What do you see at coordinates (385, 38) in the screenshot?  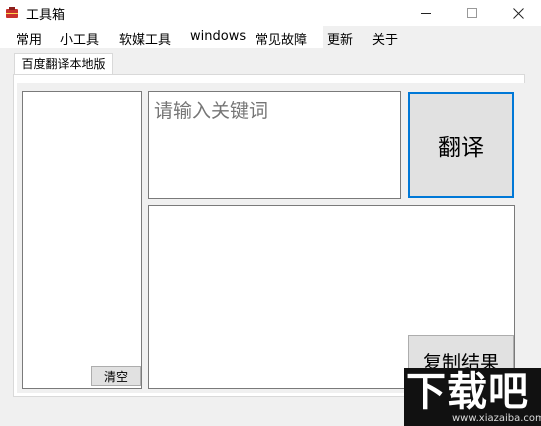 I see `menu-item-about: 关于` at bounding box center [385, 38].